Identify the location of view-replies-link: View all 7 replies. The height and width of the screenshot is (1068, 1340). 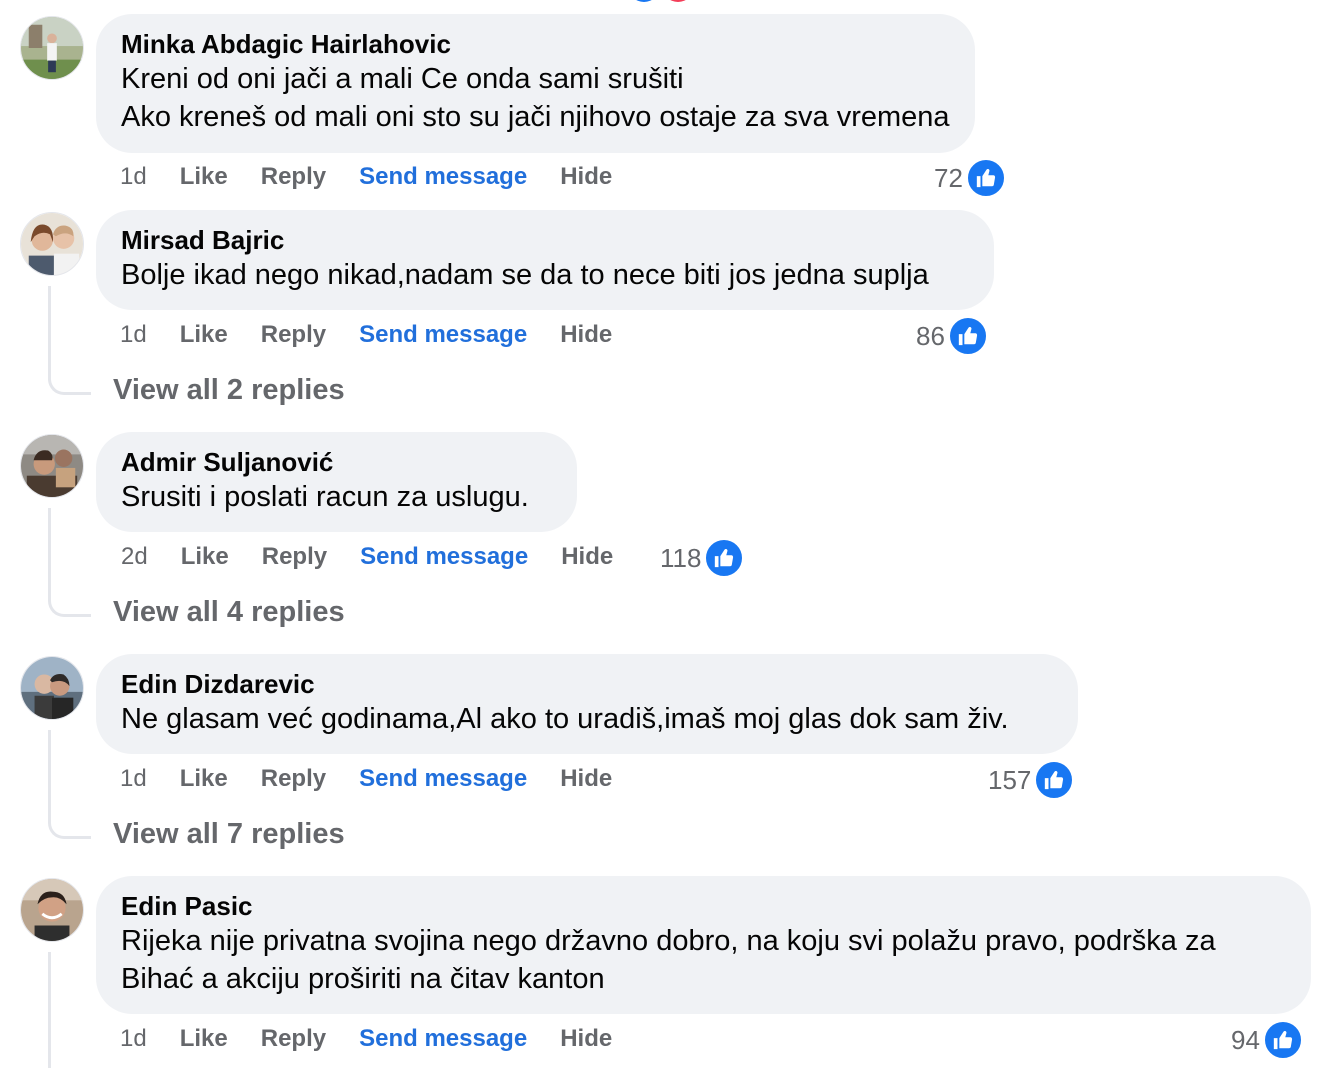
(229, 834).